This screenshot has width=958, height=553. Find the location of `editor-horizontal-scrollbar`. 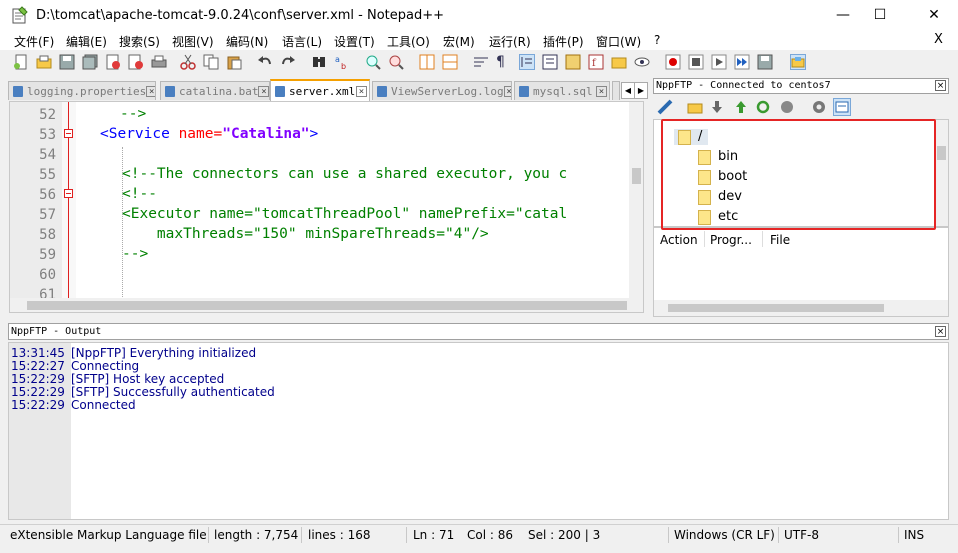

editor-horizontal-scrollbar is located at coordinates (326, 305).